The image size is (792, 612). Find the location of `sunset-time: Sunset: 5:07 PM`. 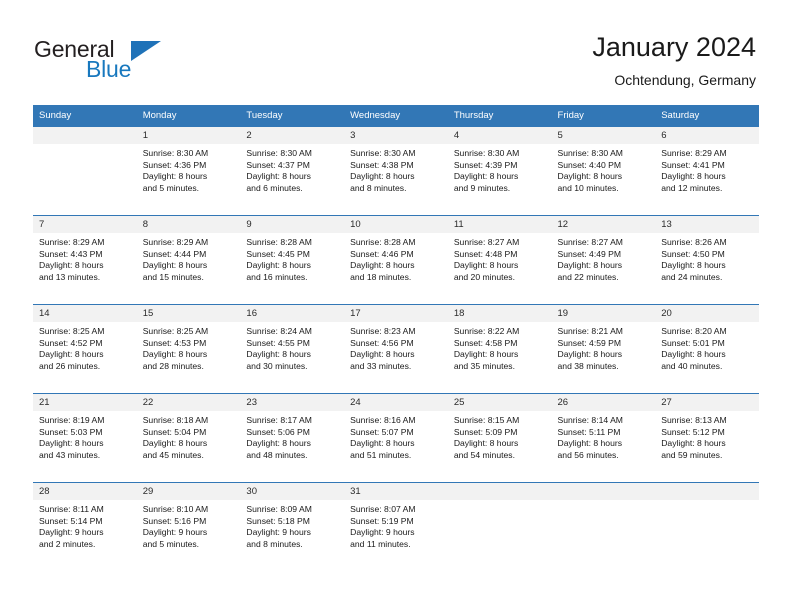

sunset-time: Sunset: 5:07 PM is located at coordinates (382, 431).